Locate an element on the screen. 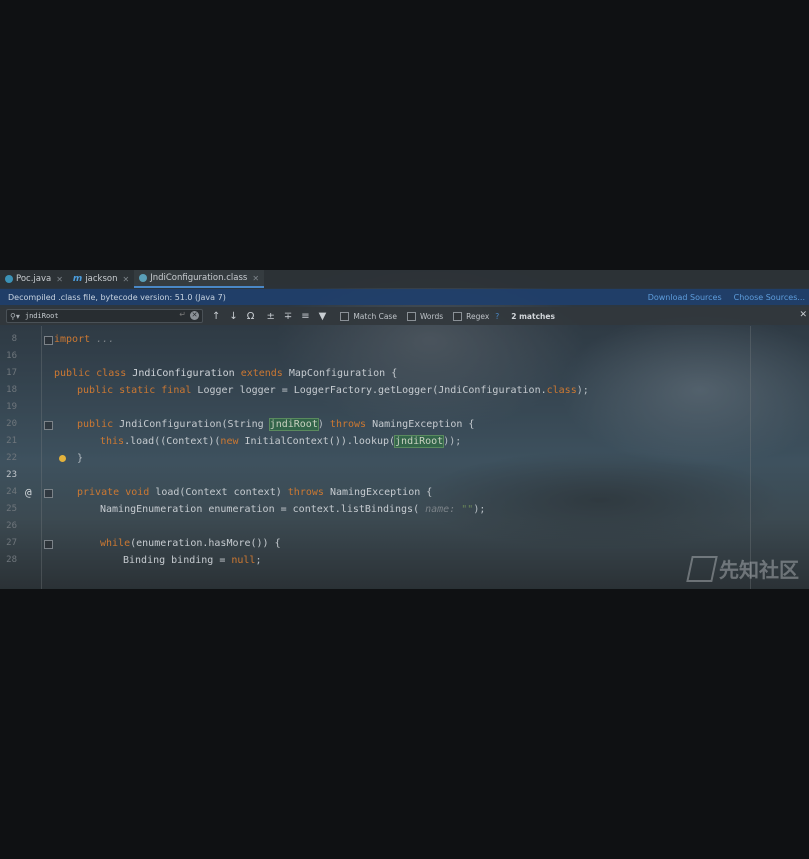 This screenshot has width=809, height=859. variable-decl: Binding binding = is located at coordinates (177, 560).